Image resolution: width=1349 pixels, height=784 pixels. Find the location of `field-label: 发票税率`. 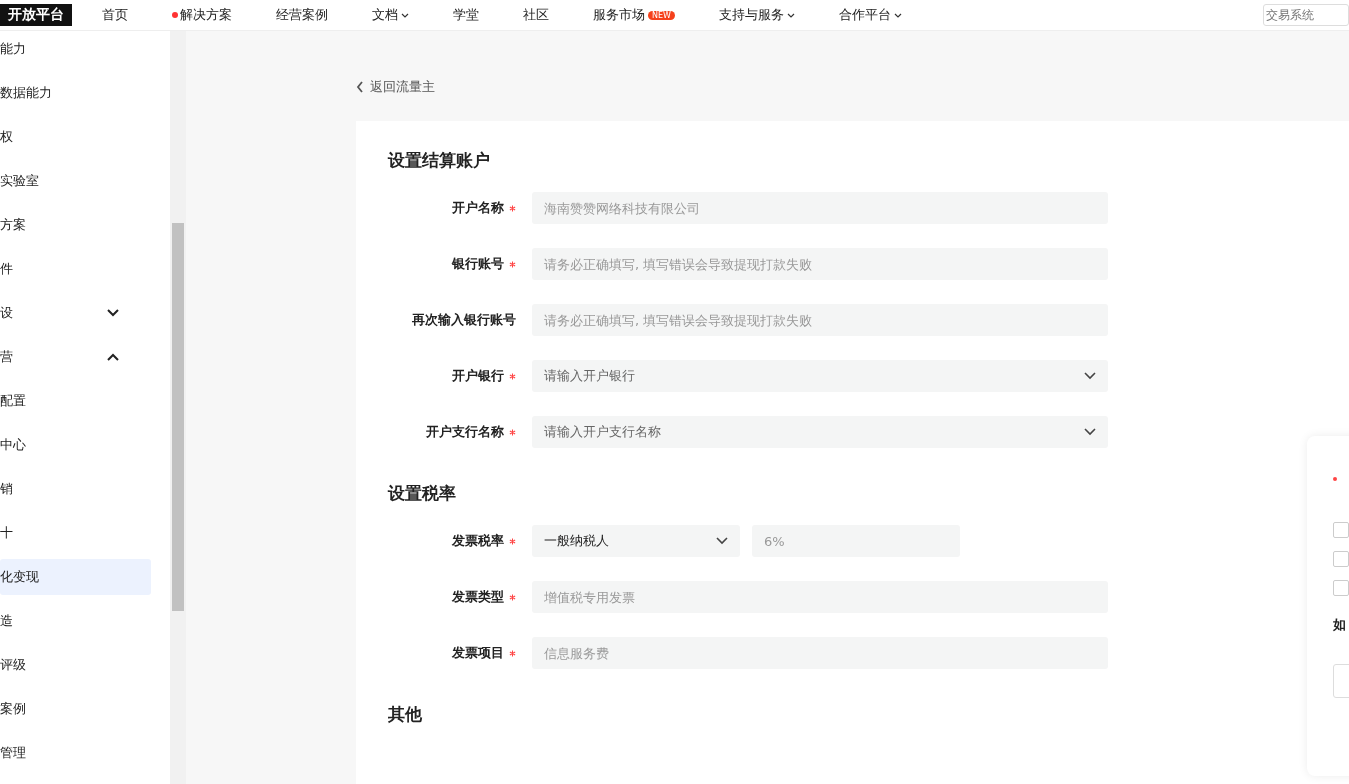

field-label: 发票税率 is located at coordinates (478, 541).